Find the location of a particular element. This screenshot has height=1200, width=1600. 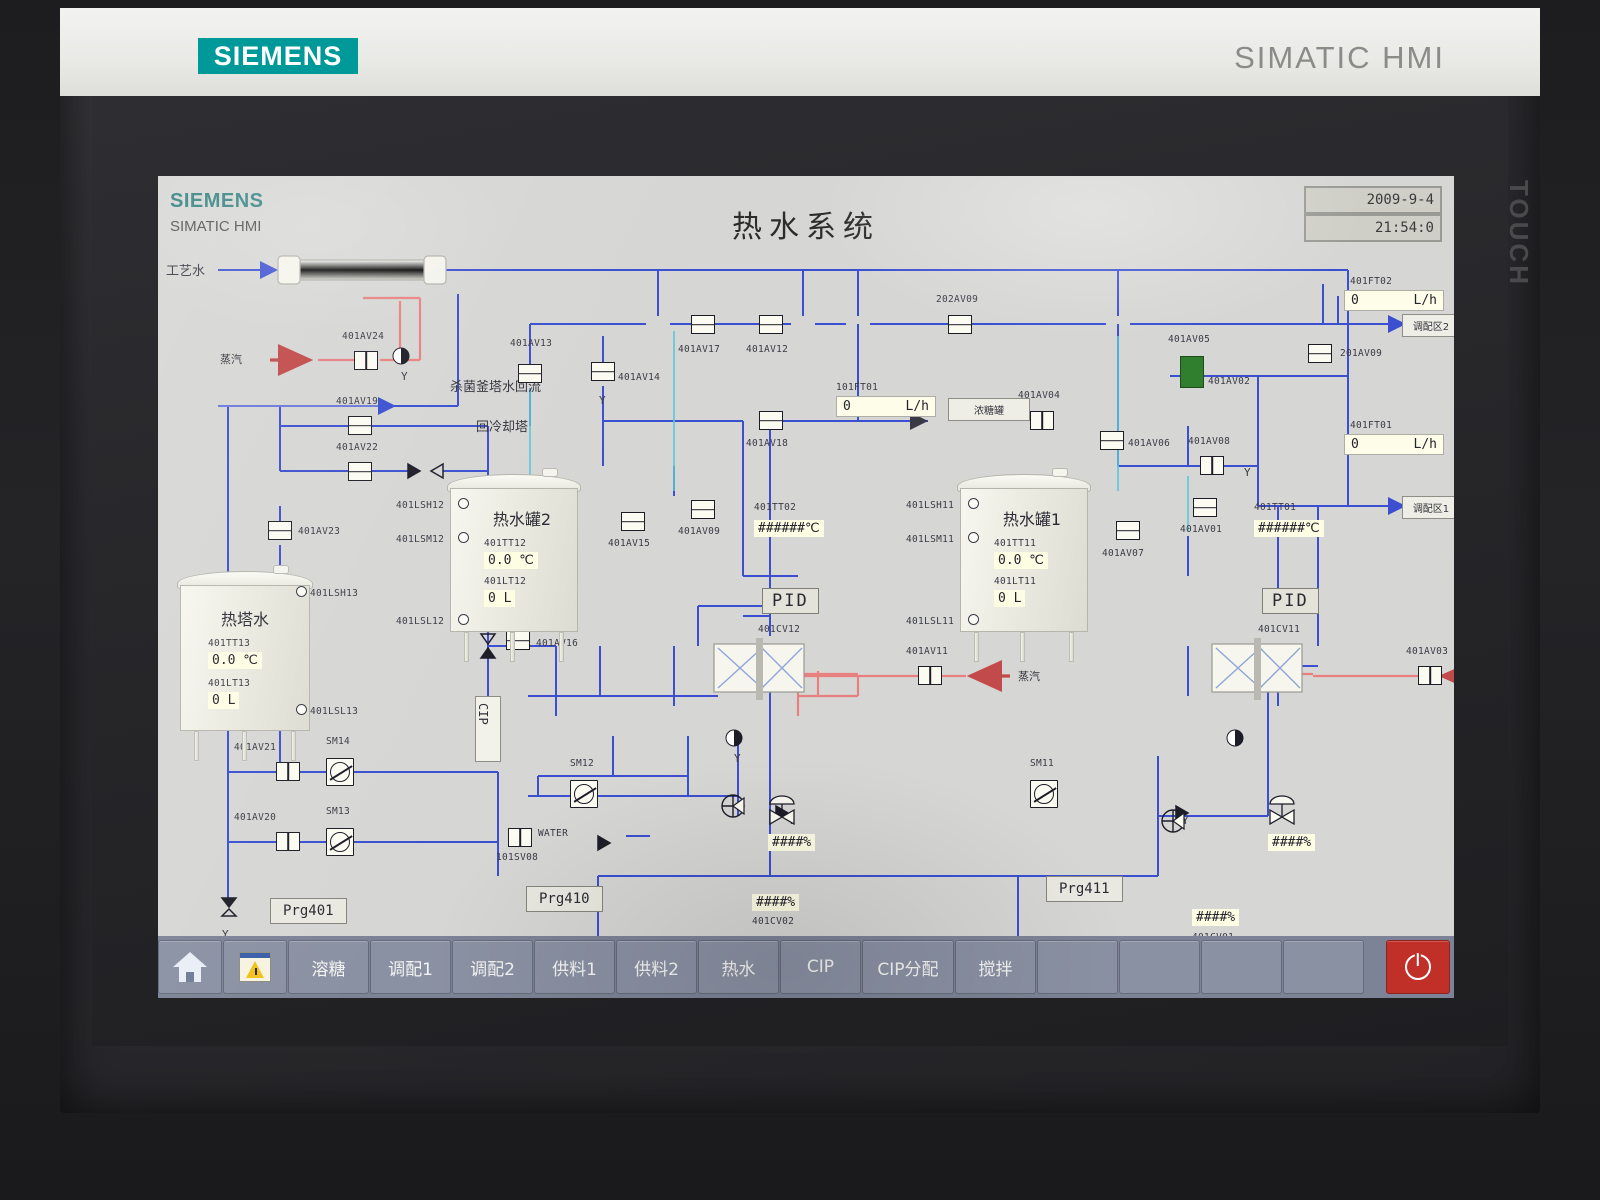

temp-401TT01-tag: 401TT01 is located at coordinates (1275, 507).